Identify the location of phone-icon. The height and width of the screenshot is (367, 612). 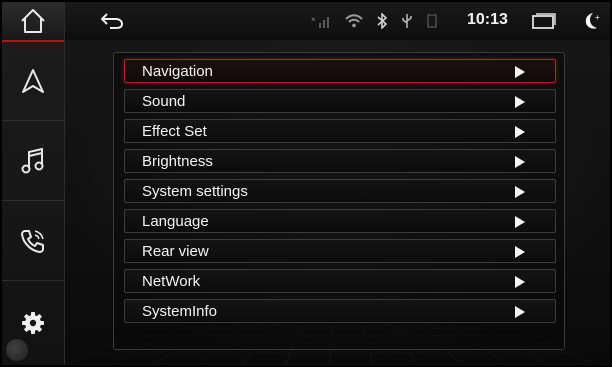
(32, 241).